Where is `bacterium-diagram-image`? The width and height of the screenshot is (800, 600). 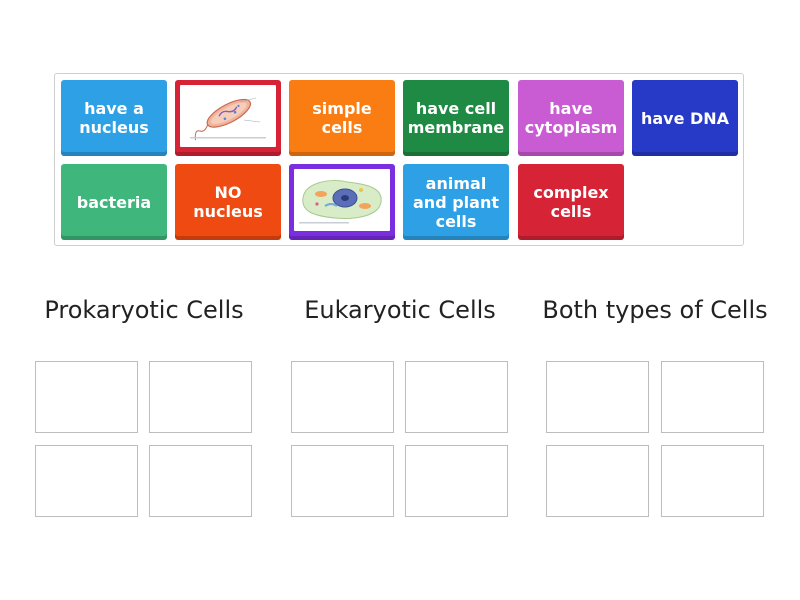
bacterium-diagram-image is located at coordinates (228, 116).